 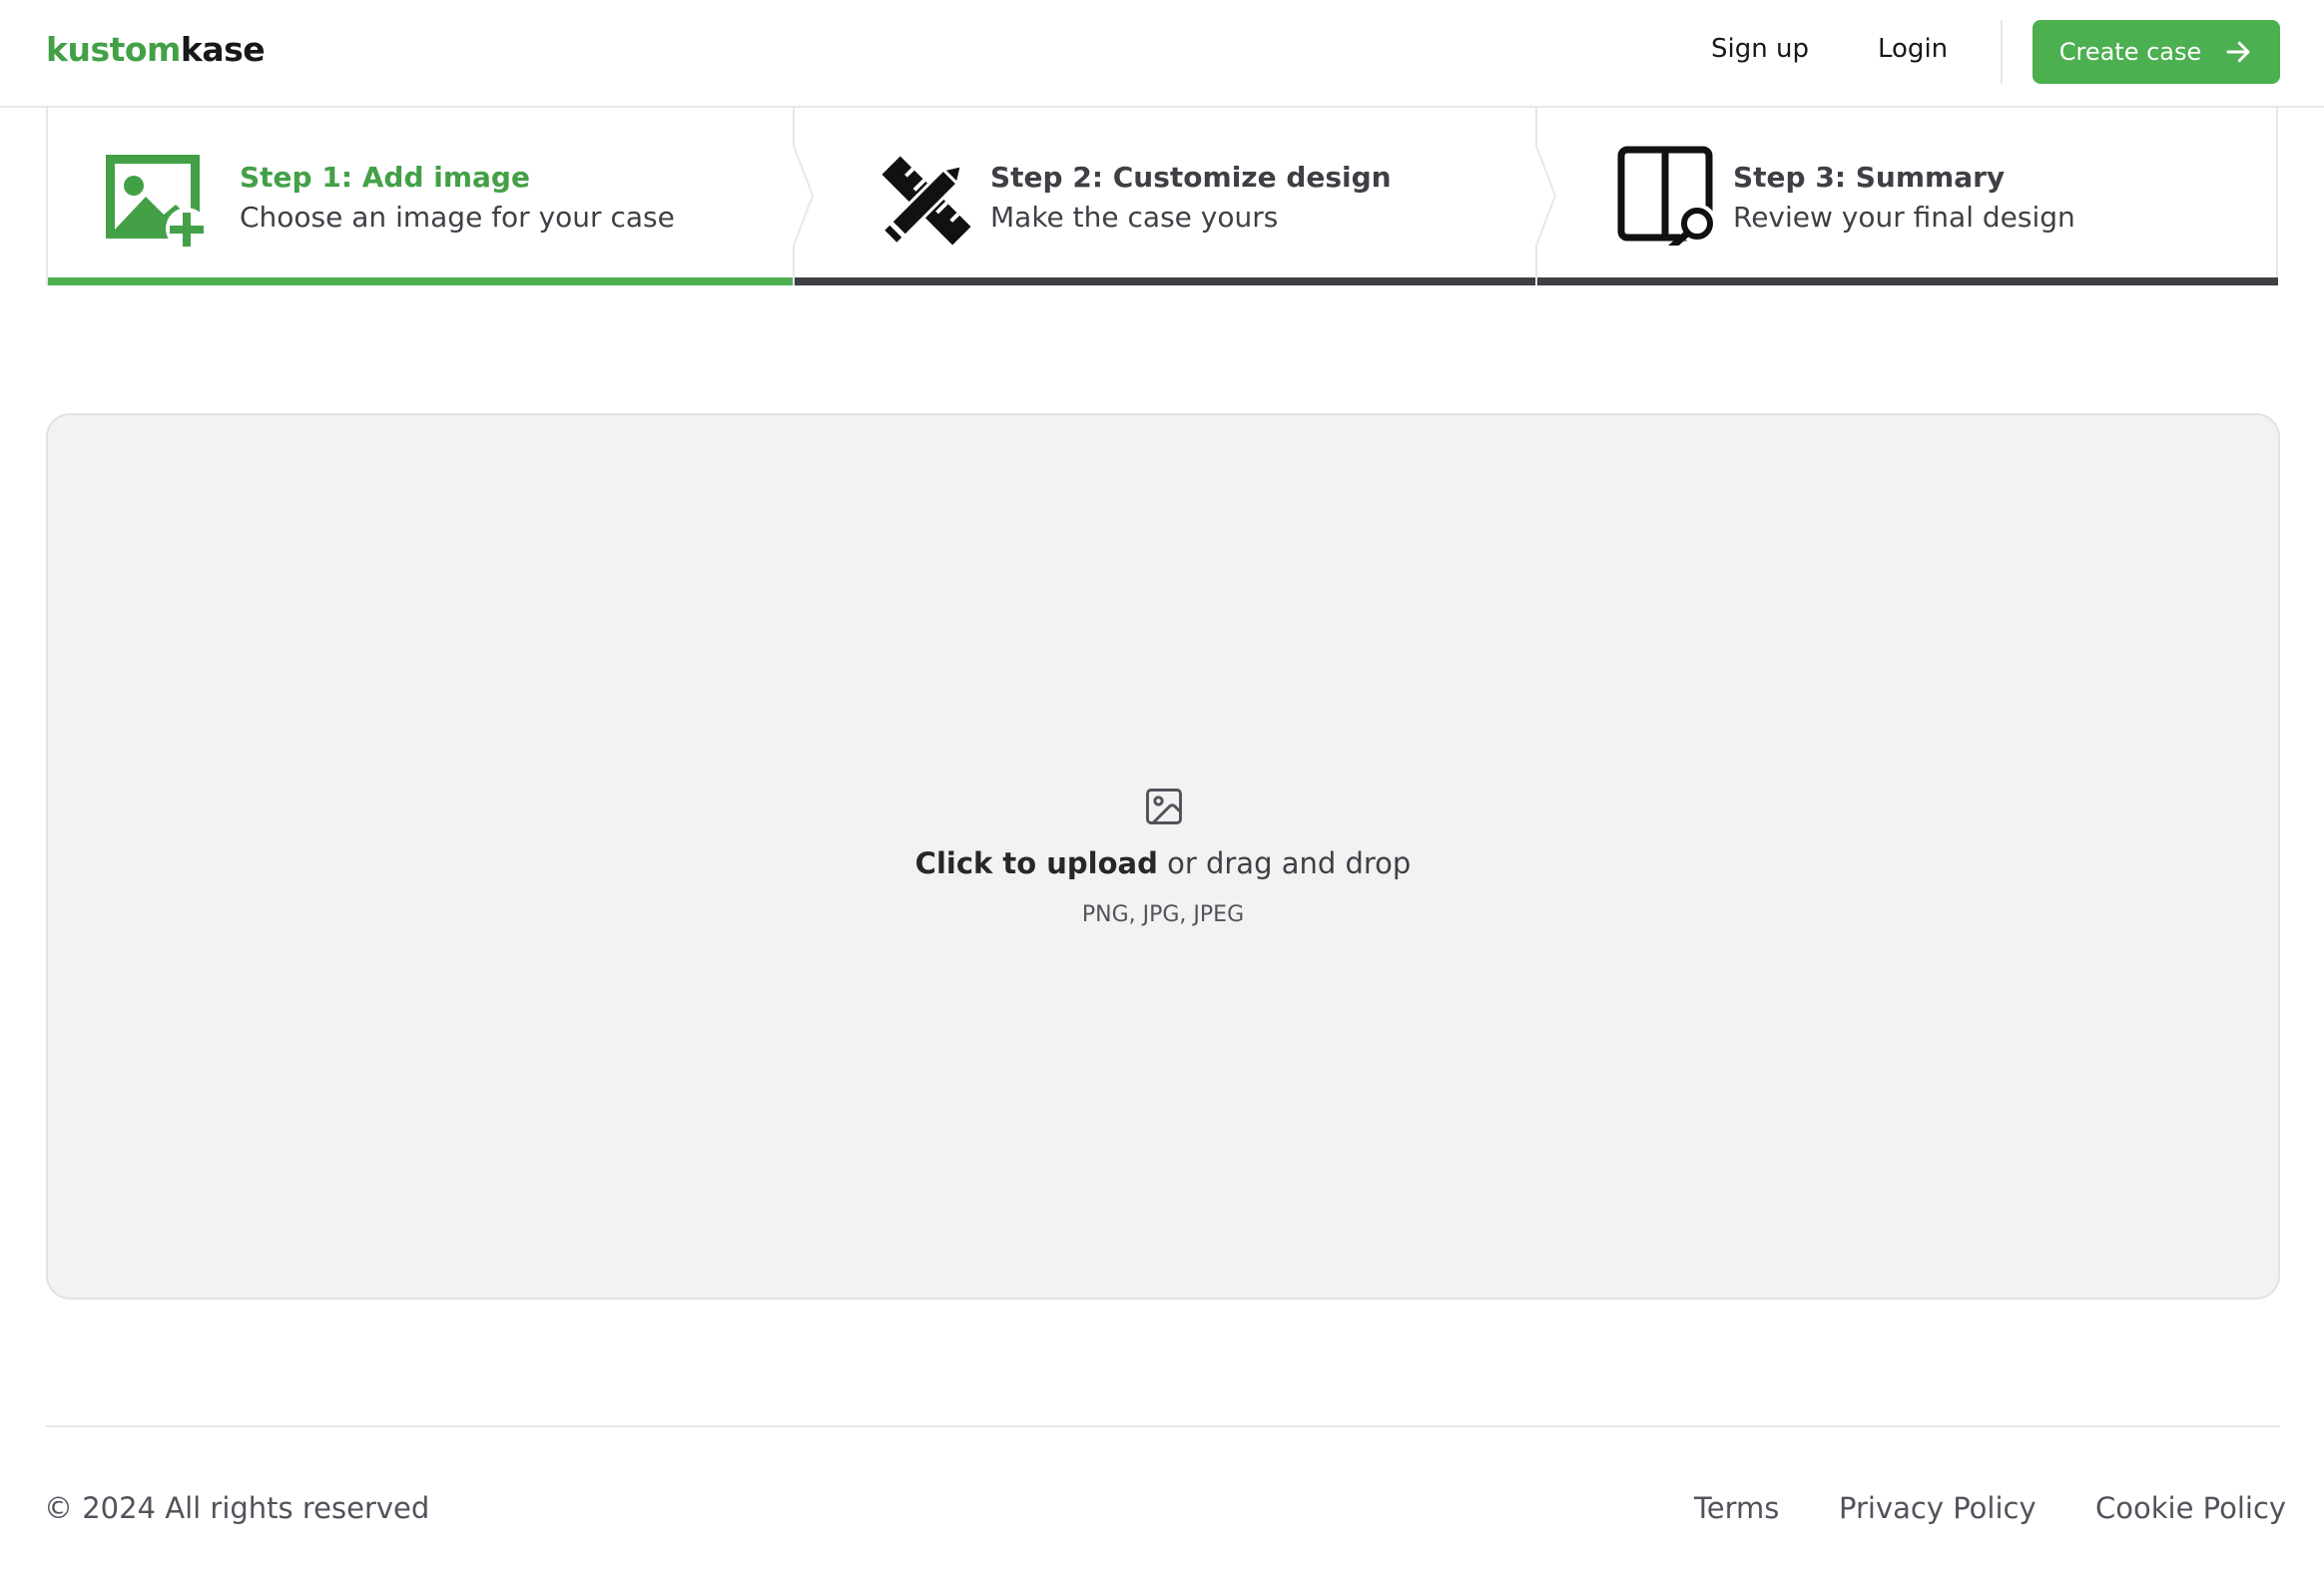 I want to click on create-case-label: Create case, so click(x=2130, y=52).